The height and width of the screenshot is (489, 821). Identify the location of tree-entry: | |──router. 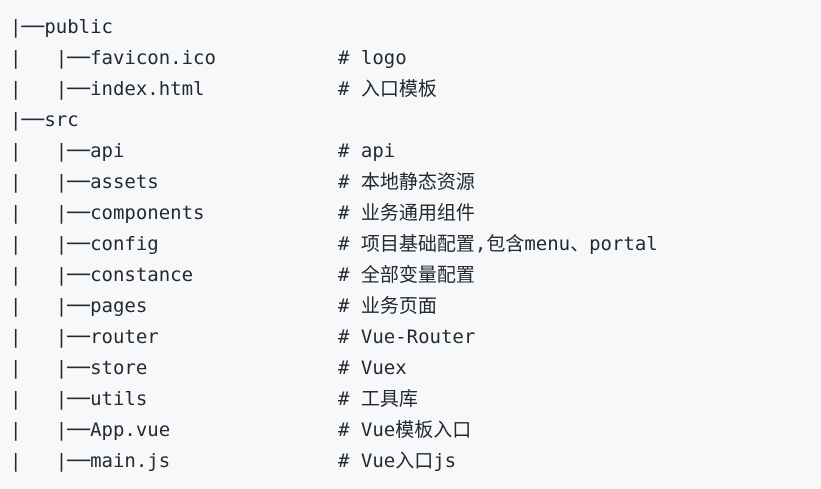
(84, 337).